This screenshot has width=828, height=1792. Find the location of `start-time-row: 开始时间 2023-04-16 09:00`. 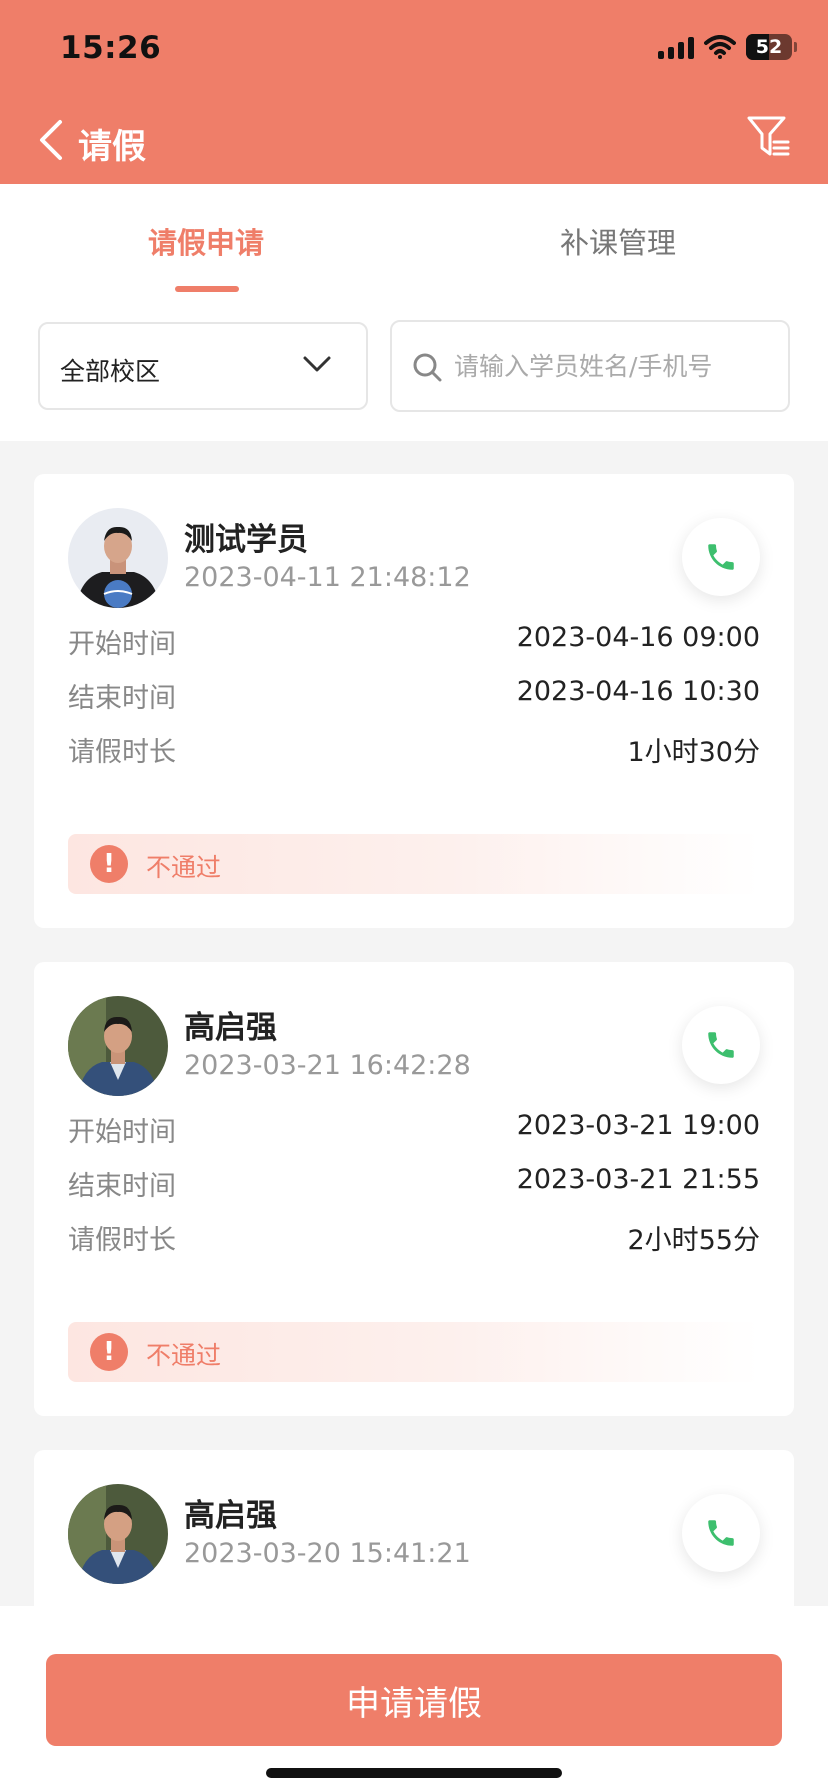

start-time-row: 开始时间 2023-04-16 09:00 is located at coordinates (414, 642).